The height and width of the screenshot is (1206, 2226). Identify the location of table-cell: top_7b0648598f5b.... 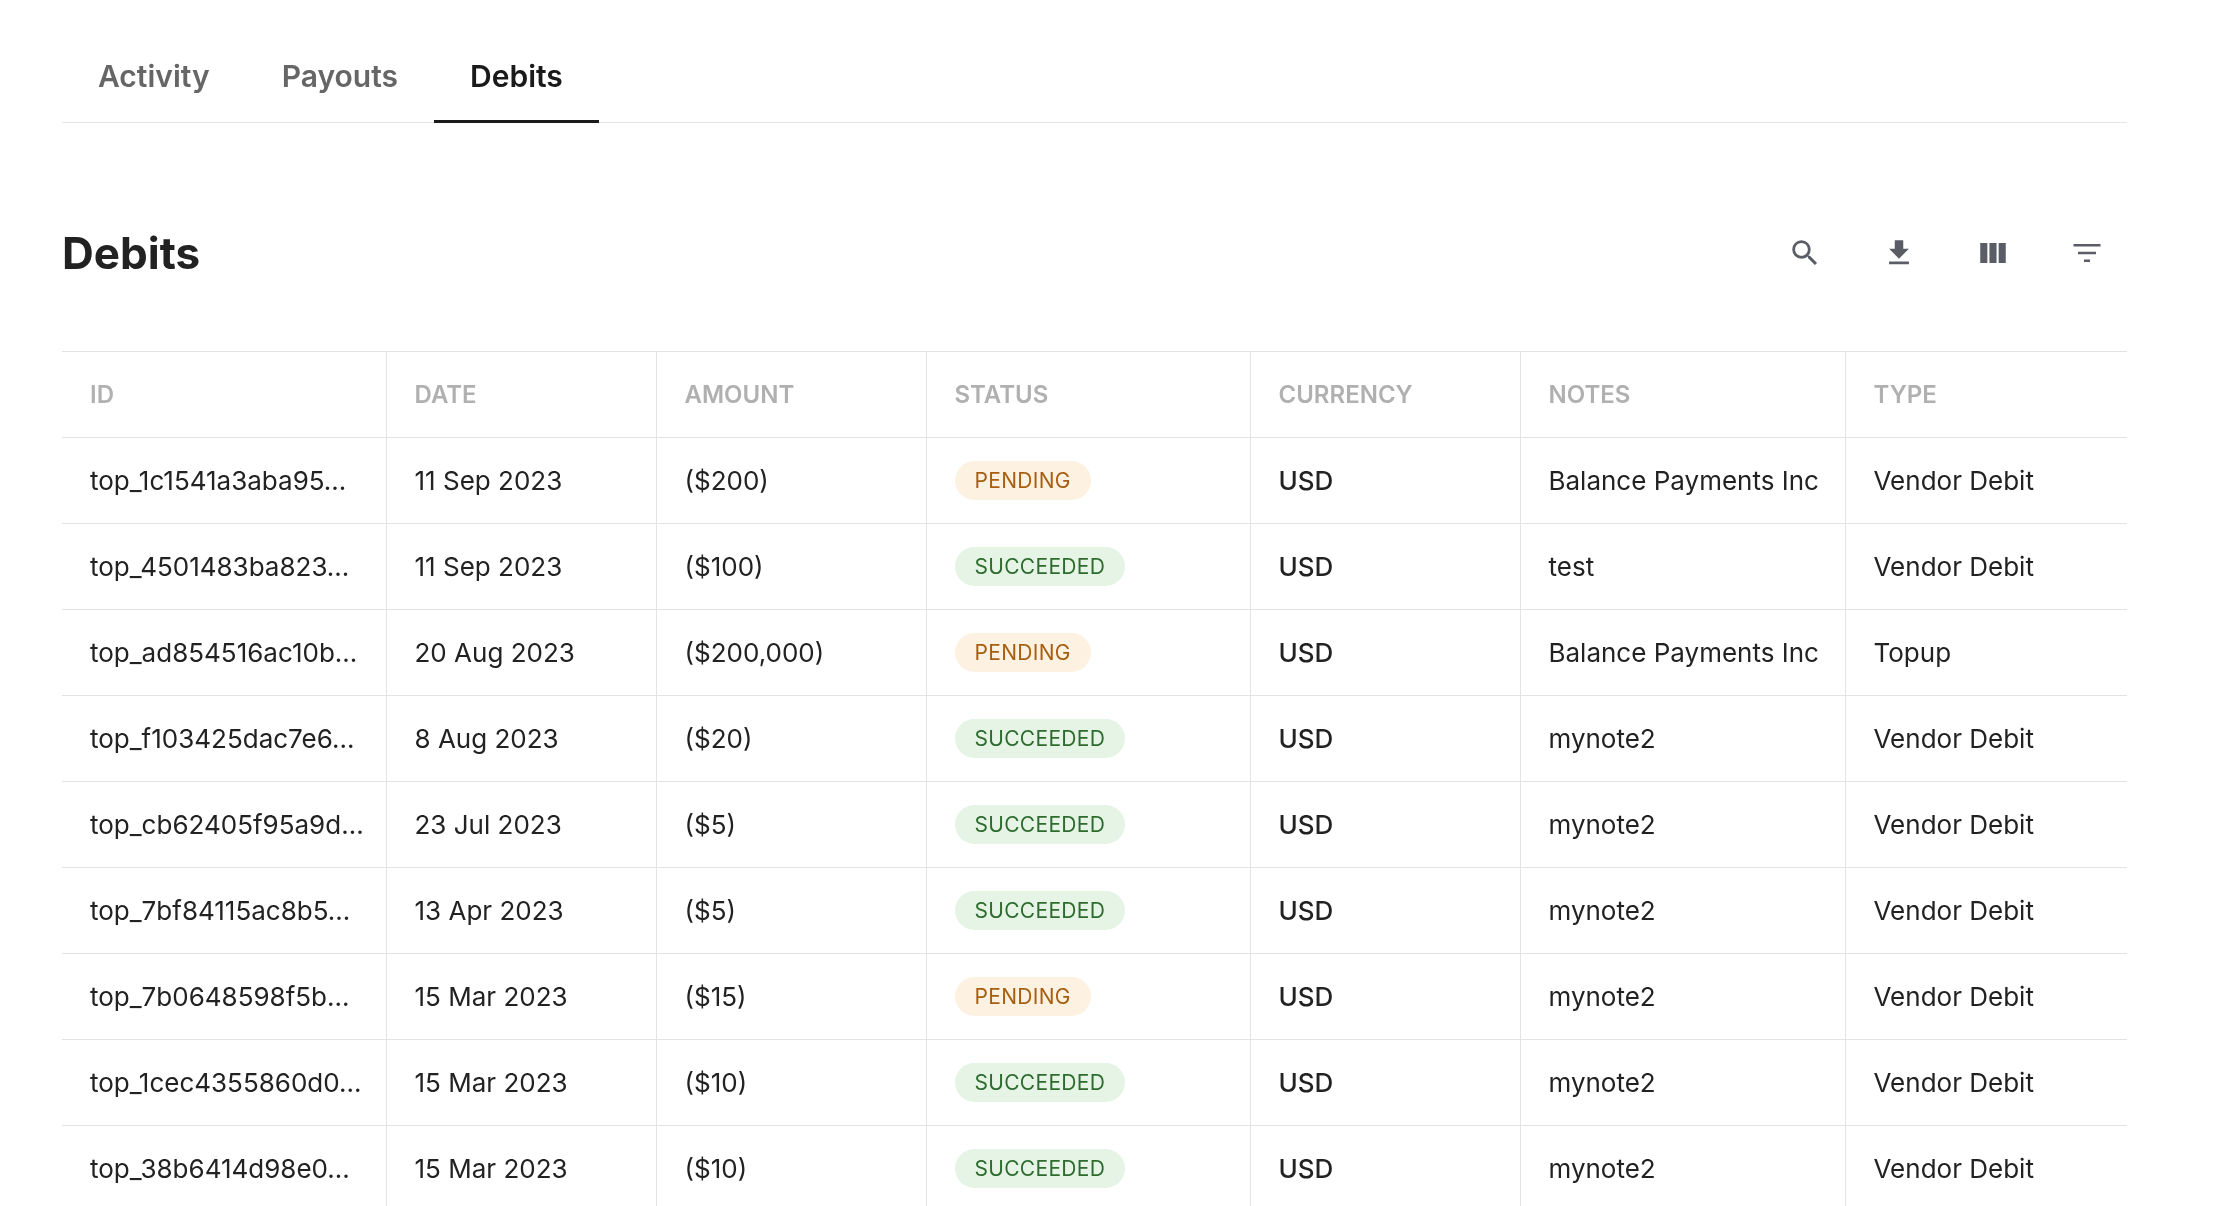
(224, 996).